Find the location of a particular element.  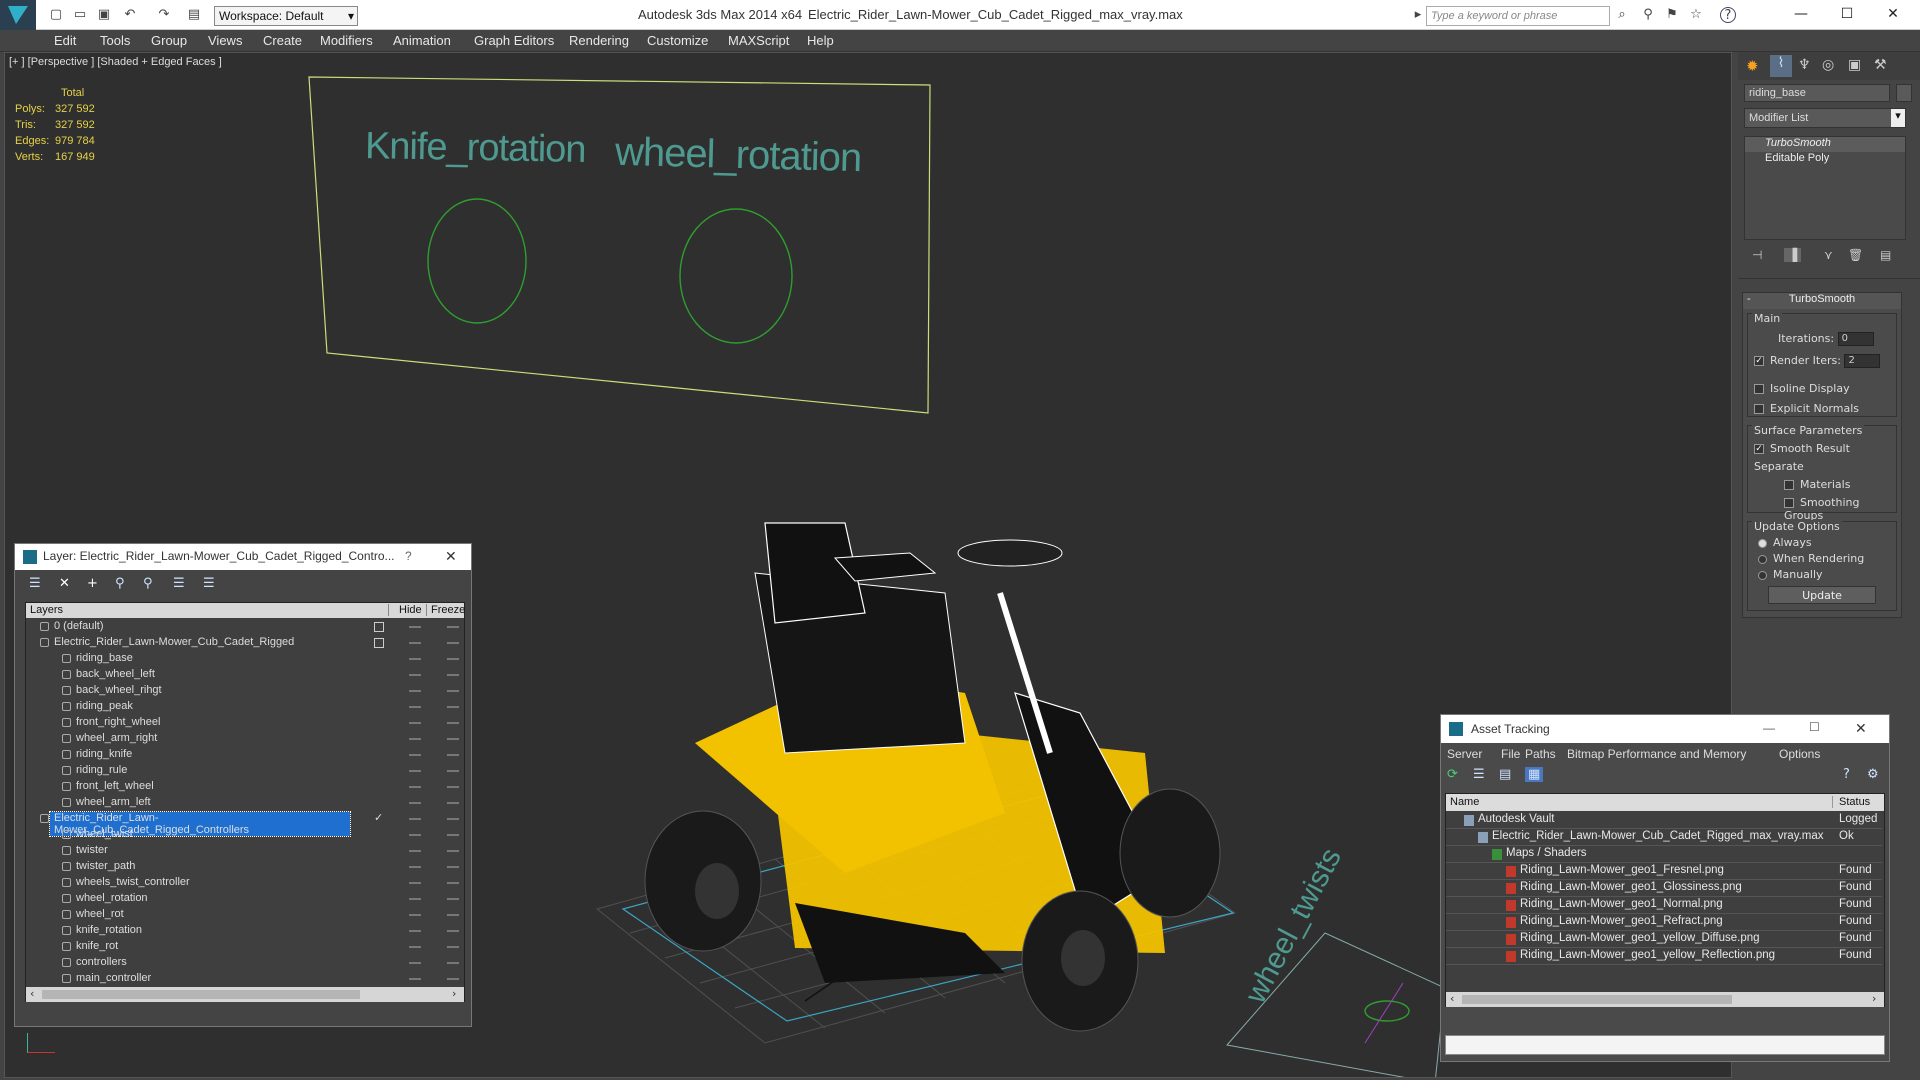

highlight-layer-icon: ⚲ is located at coordinates (148, 583).